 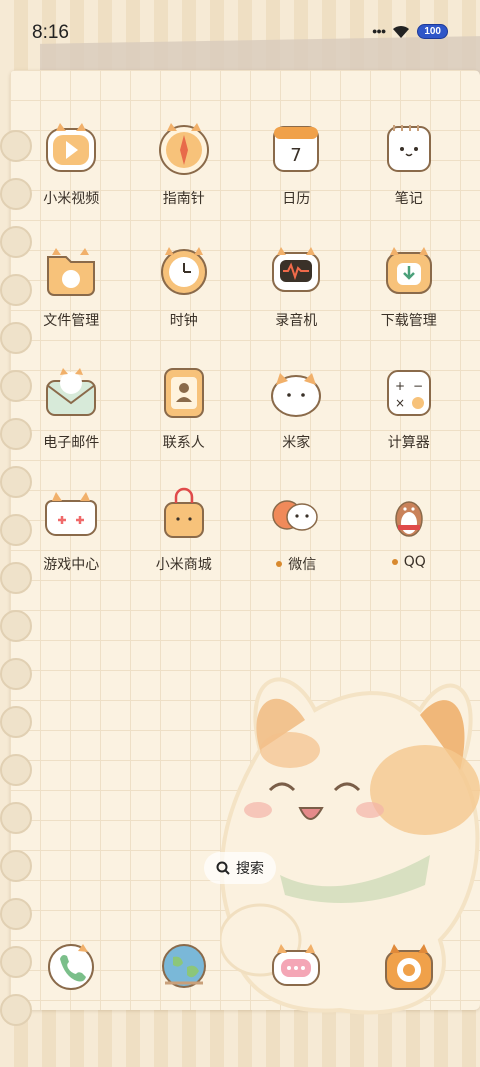 I want to click on video-icon, so click(x=71, y=147).